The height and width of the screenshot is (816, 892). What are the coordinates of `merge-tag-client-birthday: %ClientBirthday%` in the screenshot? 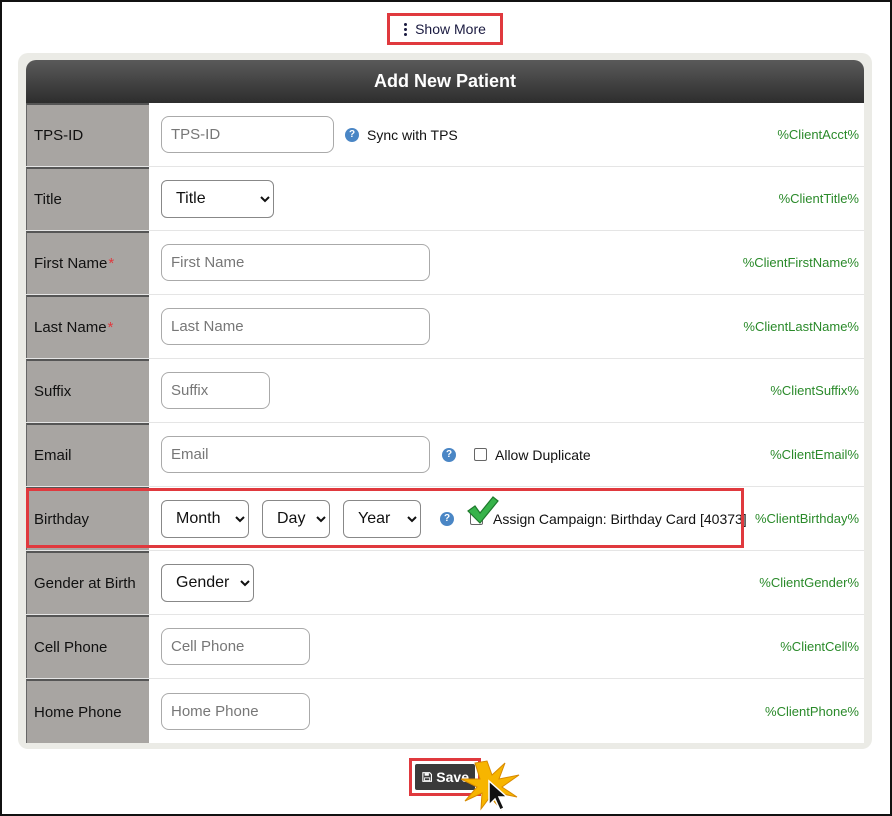 It's located at (806, 518).